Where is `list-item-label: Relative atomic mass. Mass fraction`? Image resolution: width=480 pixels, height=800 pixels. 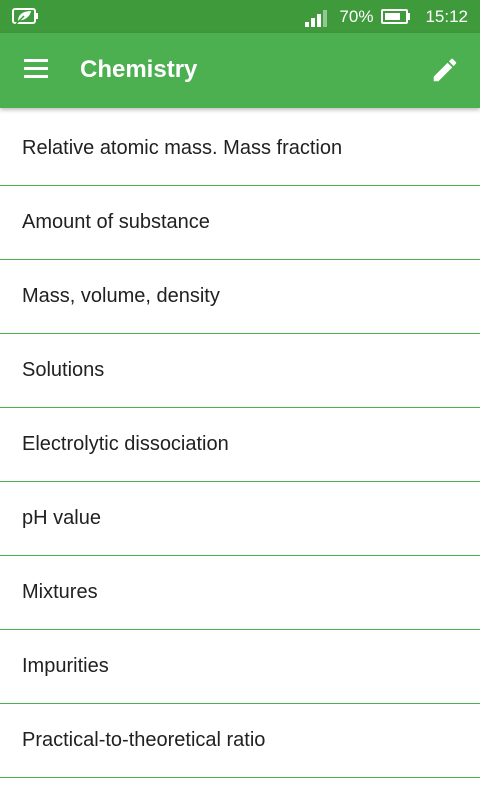 list-item-label: Relative atomic mass. Mass fraction is located at coordinates (182, 148).